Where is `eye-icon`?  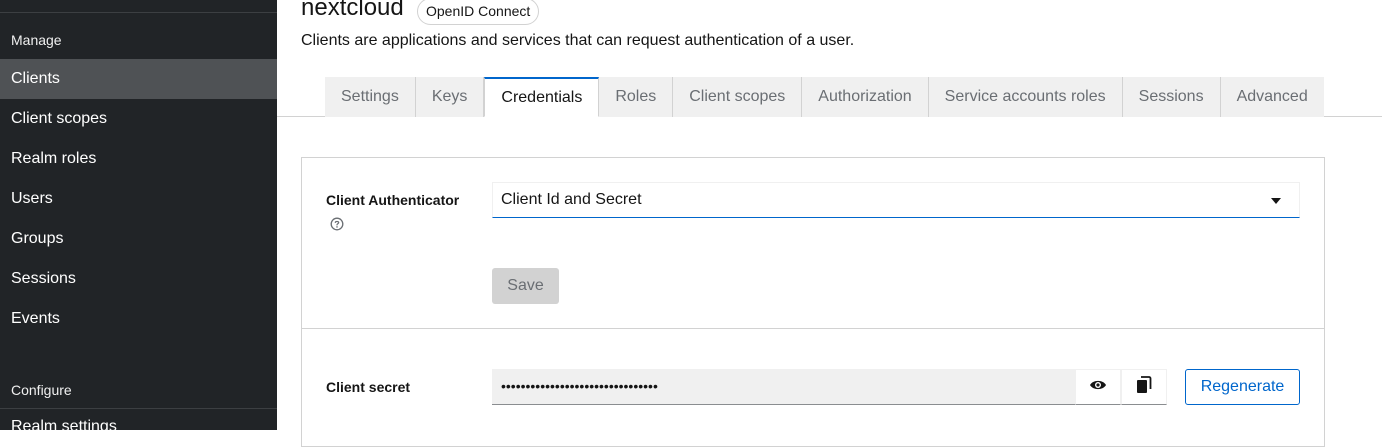
eye-icon is located at coordinates (1098, 387).